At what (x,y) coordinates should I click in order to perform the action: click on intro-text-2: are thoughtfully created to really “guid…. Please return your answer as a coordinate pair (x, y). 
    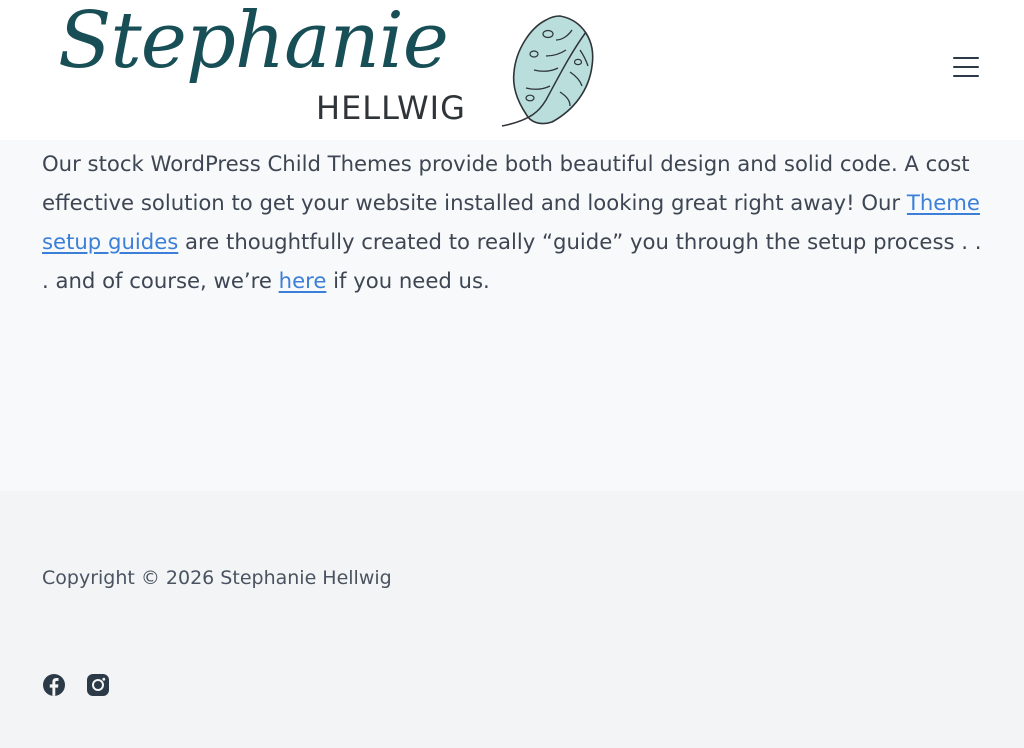
    Looking at the image, I should click on (512, 261).